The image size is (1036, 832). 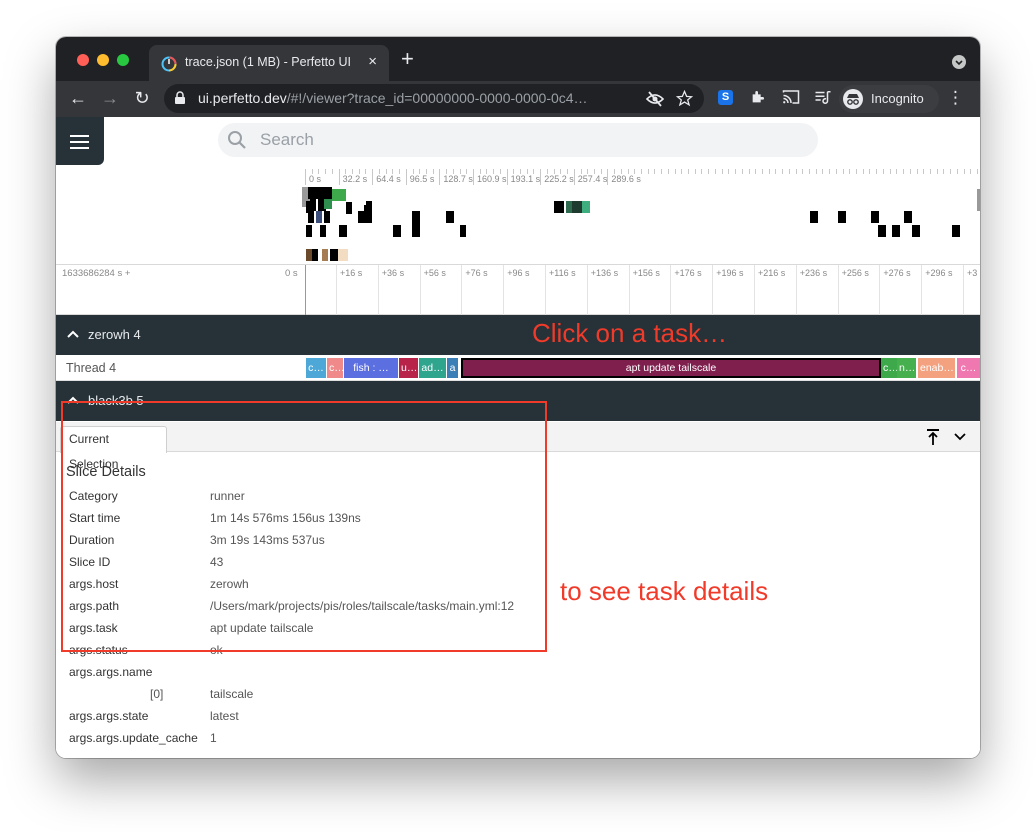 I want to click on time-axis-tick-label: +136 s, so click(x=604, y=273).